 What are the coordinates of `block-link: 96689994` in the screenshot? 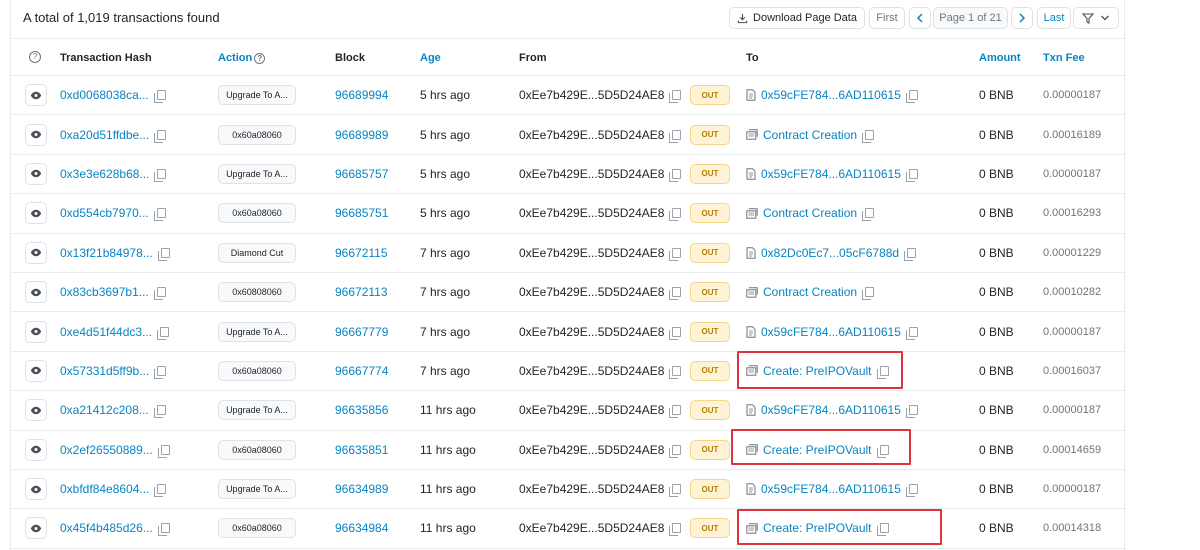 It's located at (361, 95).